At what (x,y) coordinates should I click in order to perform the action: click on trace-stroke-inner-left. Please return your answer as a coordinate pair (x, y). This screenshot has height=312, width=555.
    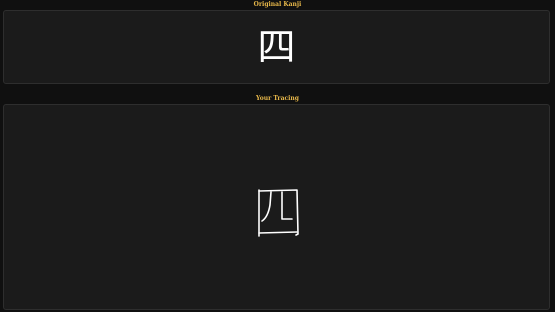
    Looking at the image, I should click on (266, 206).